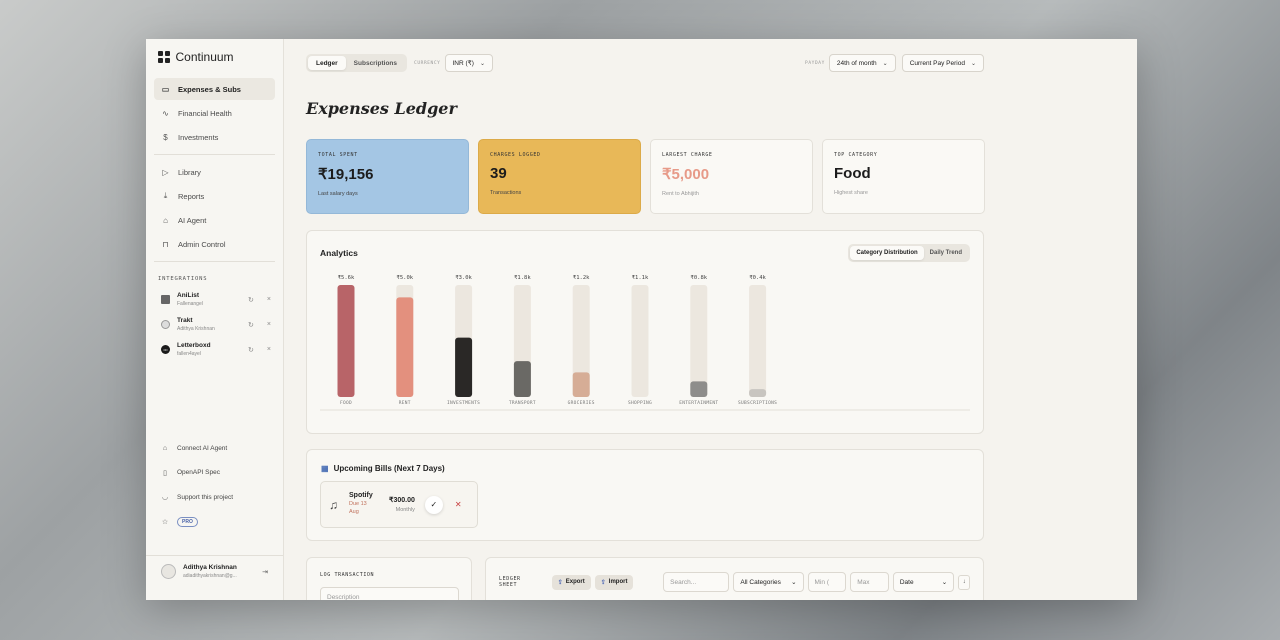 This screenshot has height=640, width=1280. Describe the element at coordinates (346, 341) in the screenshot. I see `bar-food` at that location.